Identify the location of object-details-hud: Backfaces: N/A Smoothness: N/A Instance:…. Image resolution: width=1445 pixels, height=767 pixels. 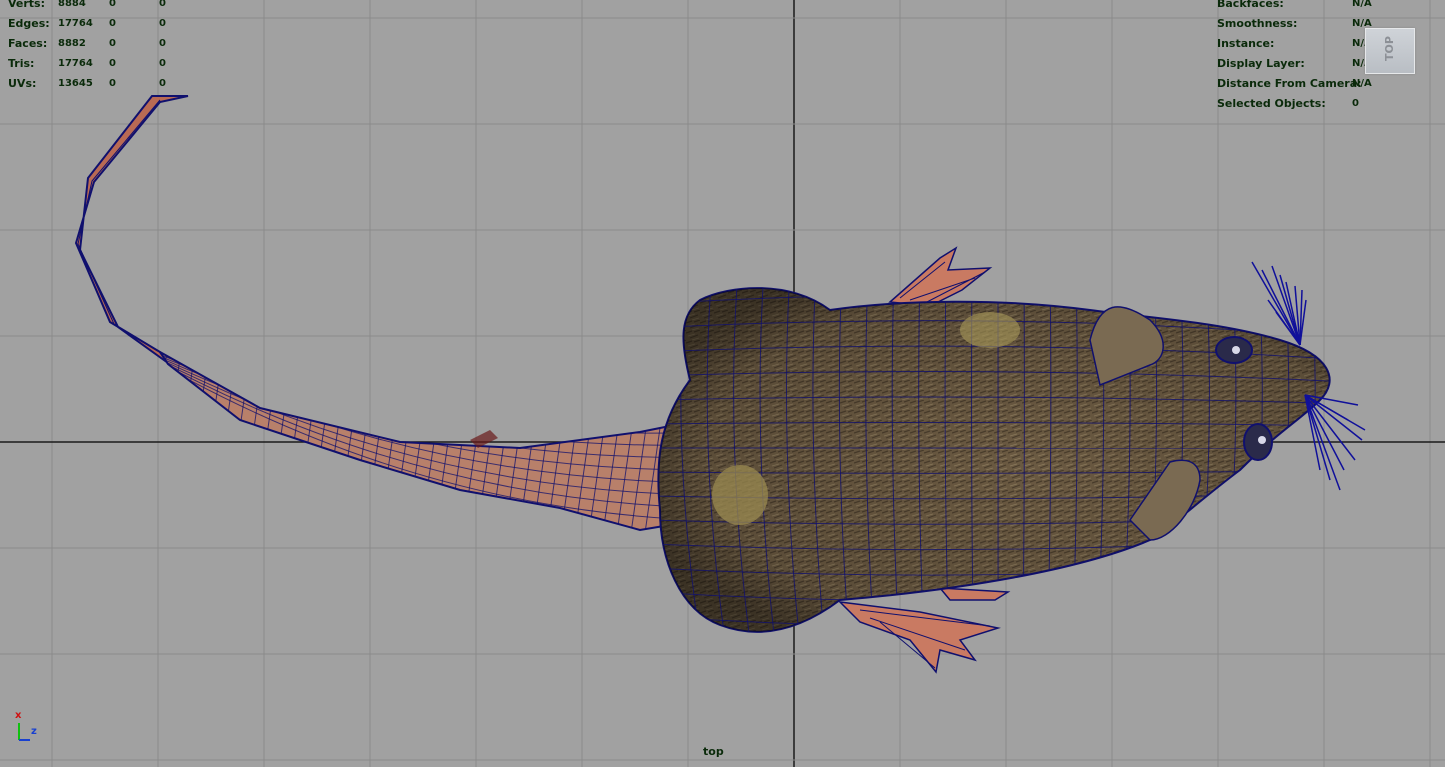
(1302, 57).